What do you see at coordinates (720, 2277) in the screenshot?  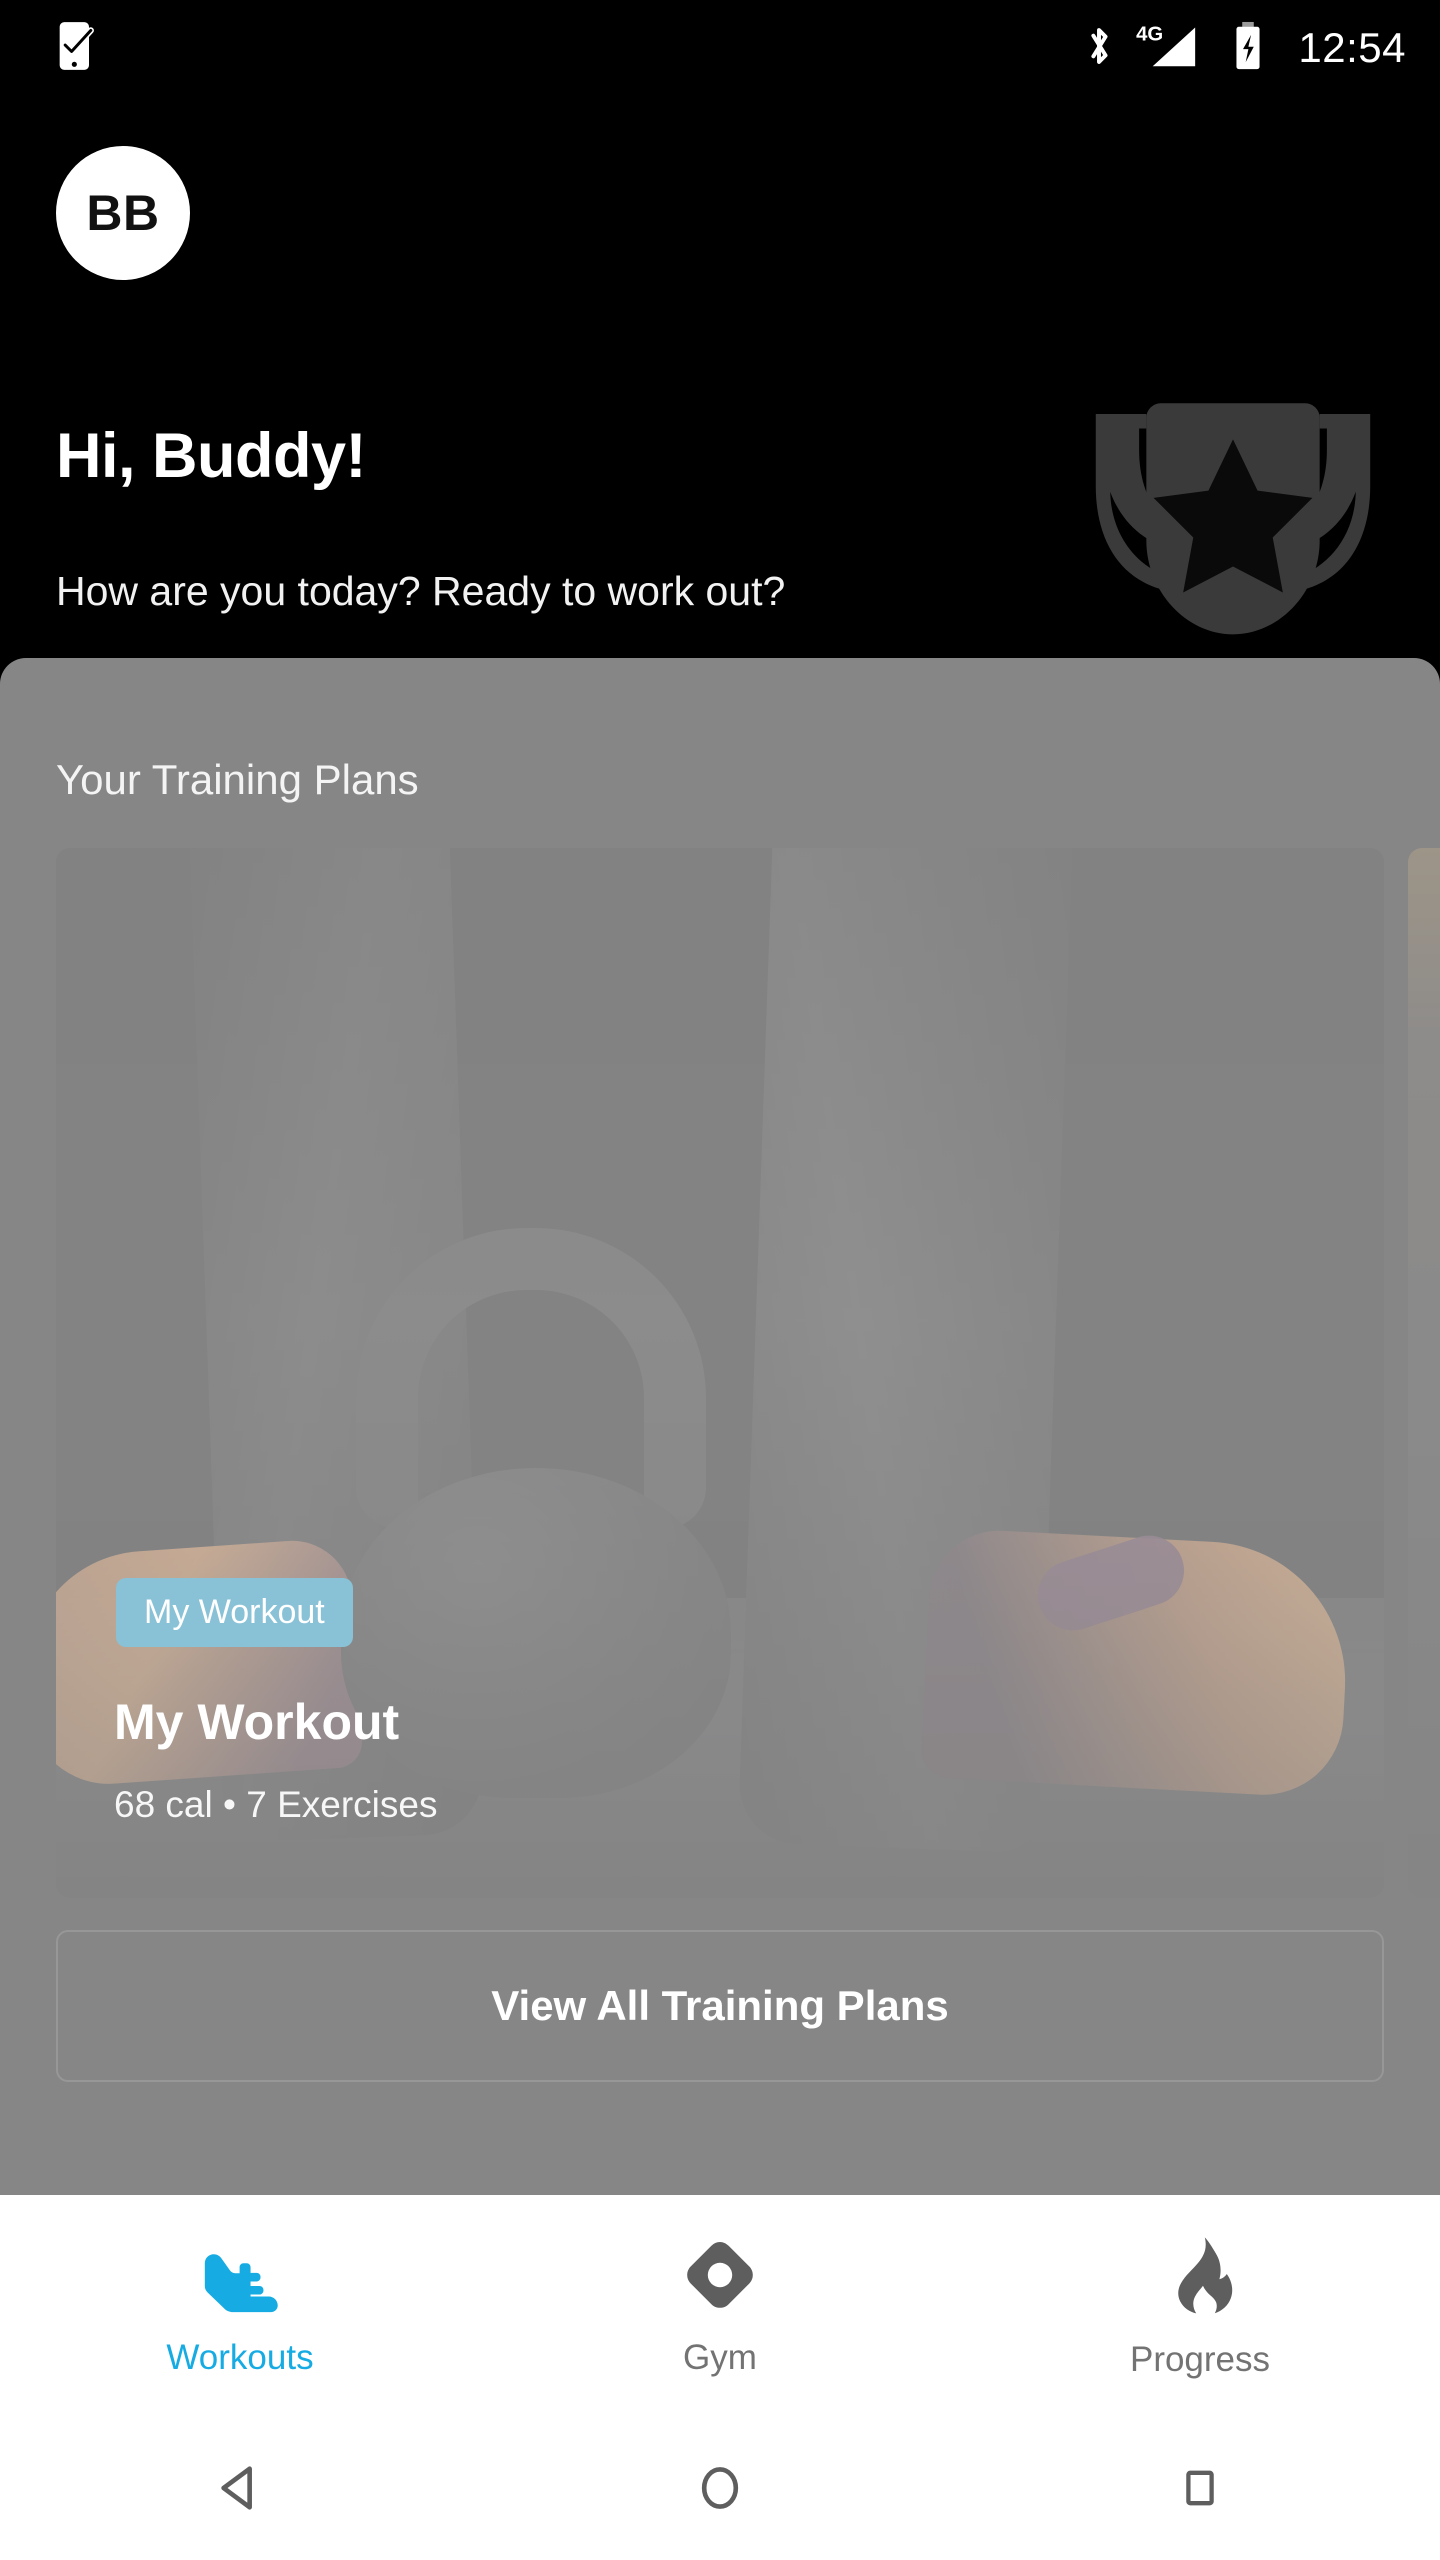 I see `gym-diamond-icon` at bounding box center [720, 2277].